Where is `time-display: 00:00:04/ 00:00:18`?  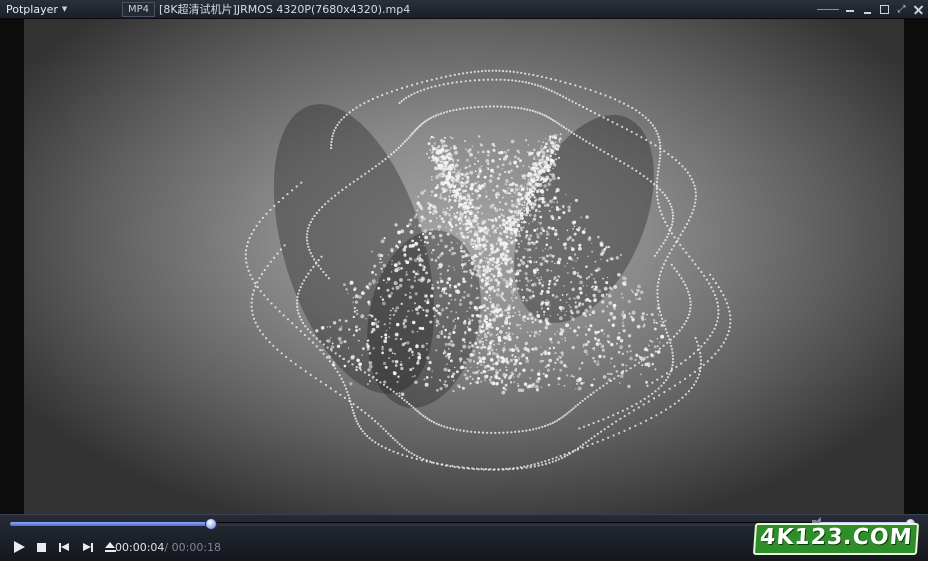 time-display: 00:00:04/ 00:00:18 is located at coordinates (168, 547).